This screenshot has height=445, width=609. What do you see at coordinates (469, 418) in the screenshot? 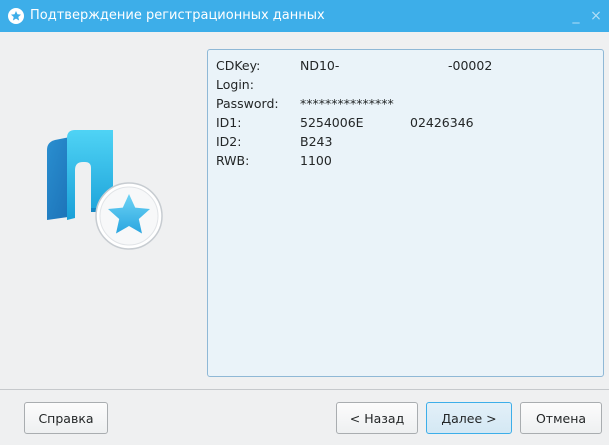
I see `next-button: Далее >` at bounding box center [469, 418].